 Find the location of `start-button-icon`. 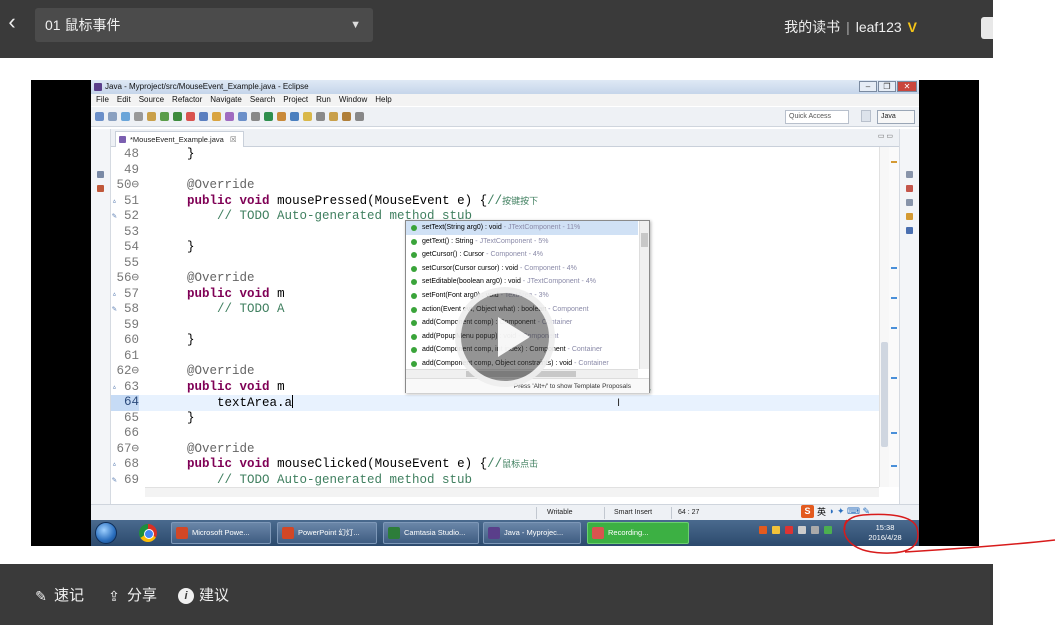

start-button-icon is located at coordinates (106, 533).